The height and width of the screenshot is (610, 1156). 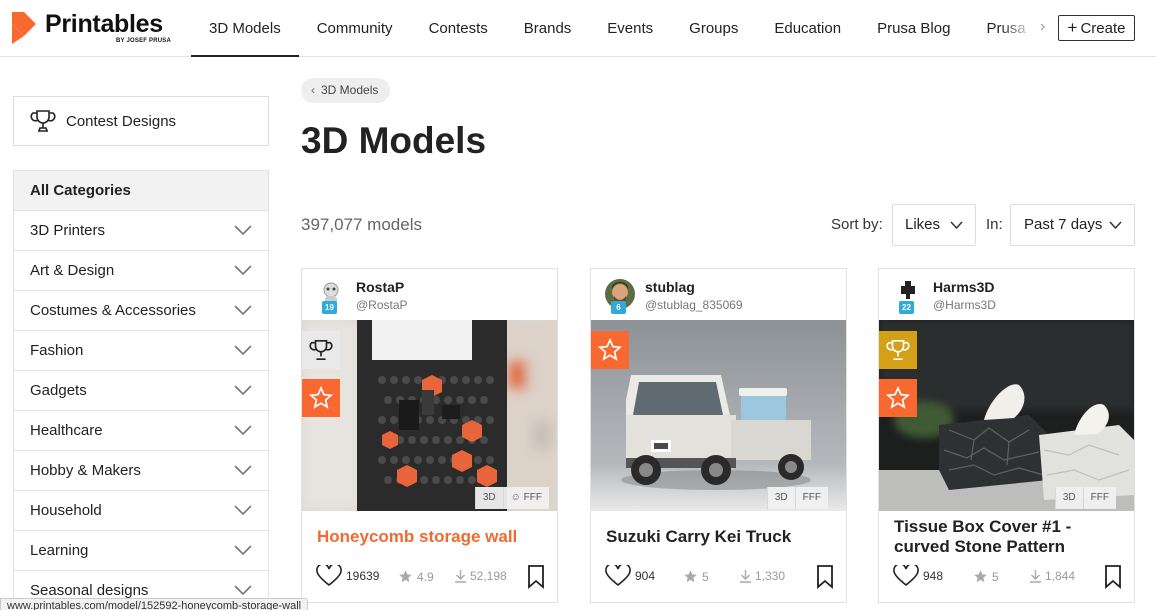 What do you see at coordinates (906, 307) in the screenshot?
I see `user-level-badge: 22` at bounding box center [906, 307].